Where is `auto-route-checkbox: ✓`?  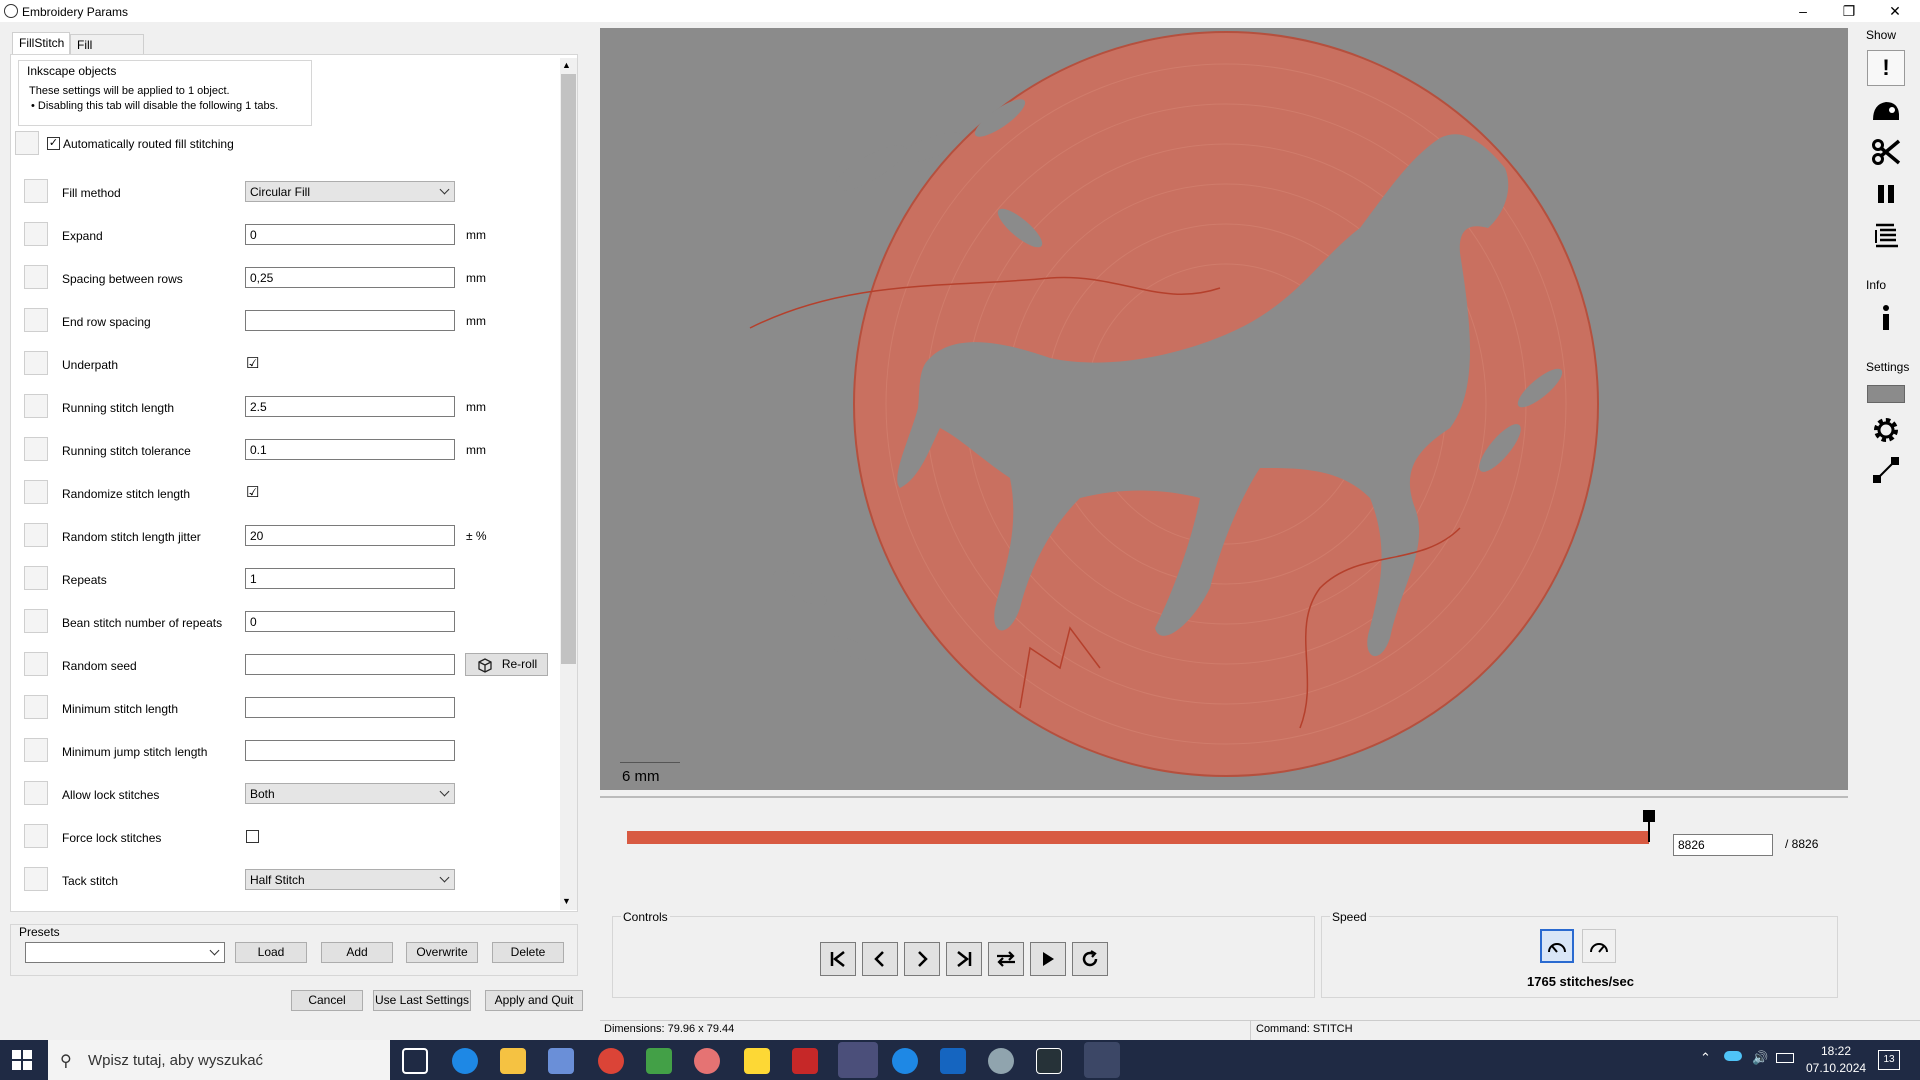 auto-route-checkbox: ✓ is located at coordinates (53, 143).